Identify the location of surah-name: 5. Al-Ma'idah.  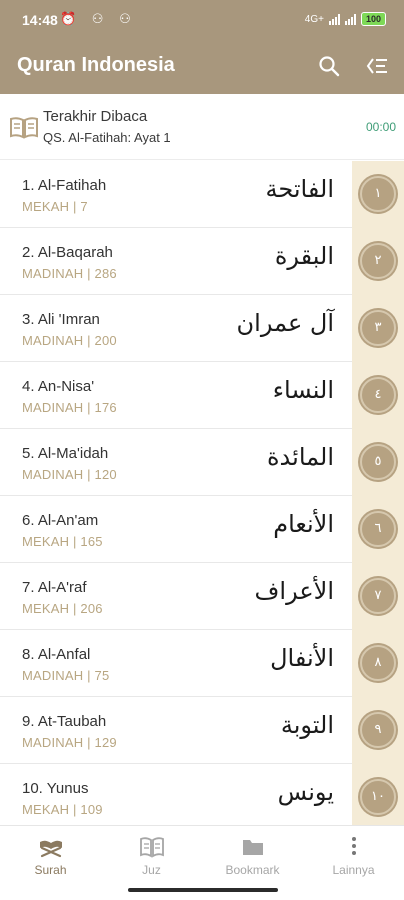
(65, 453).